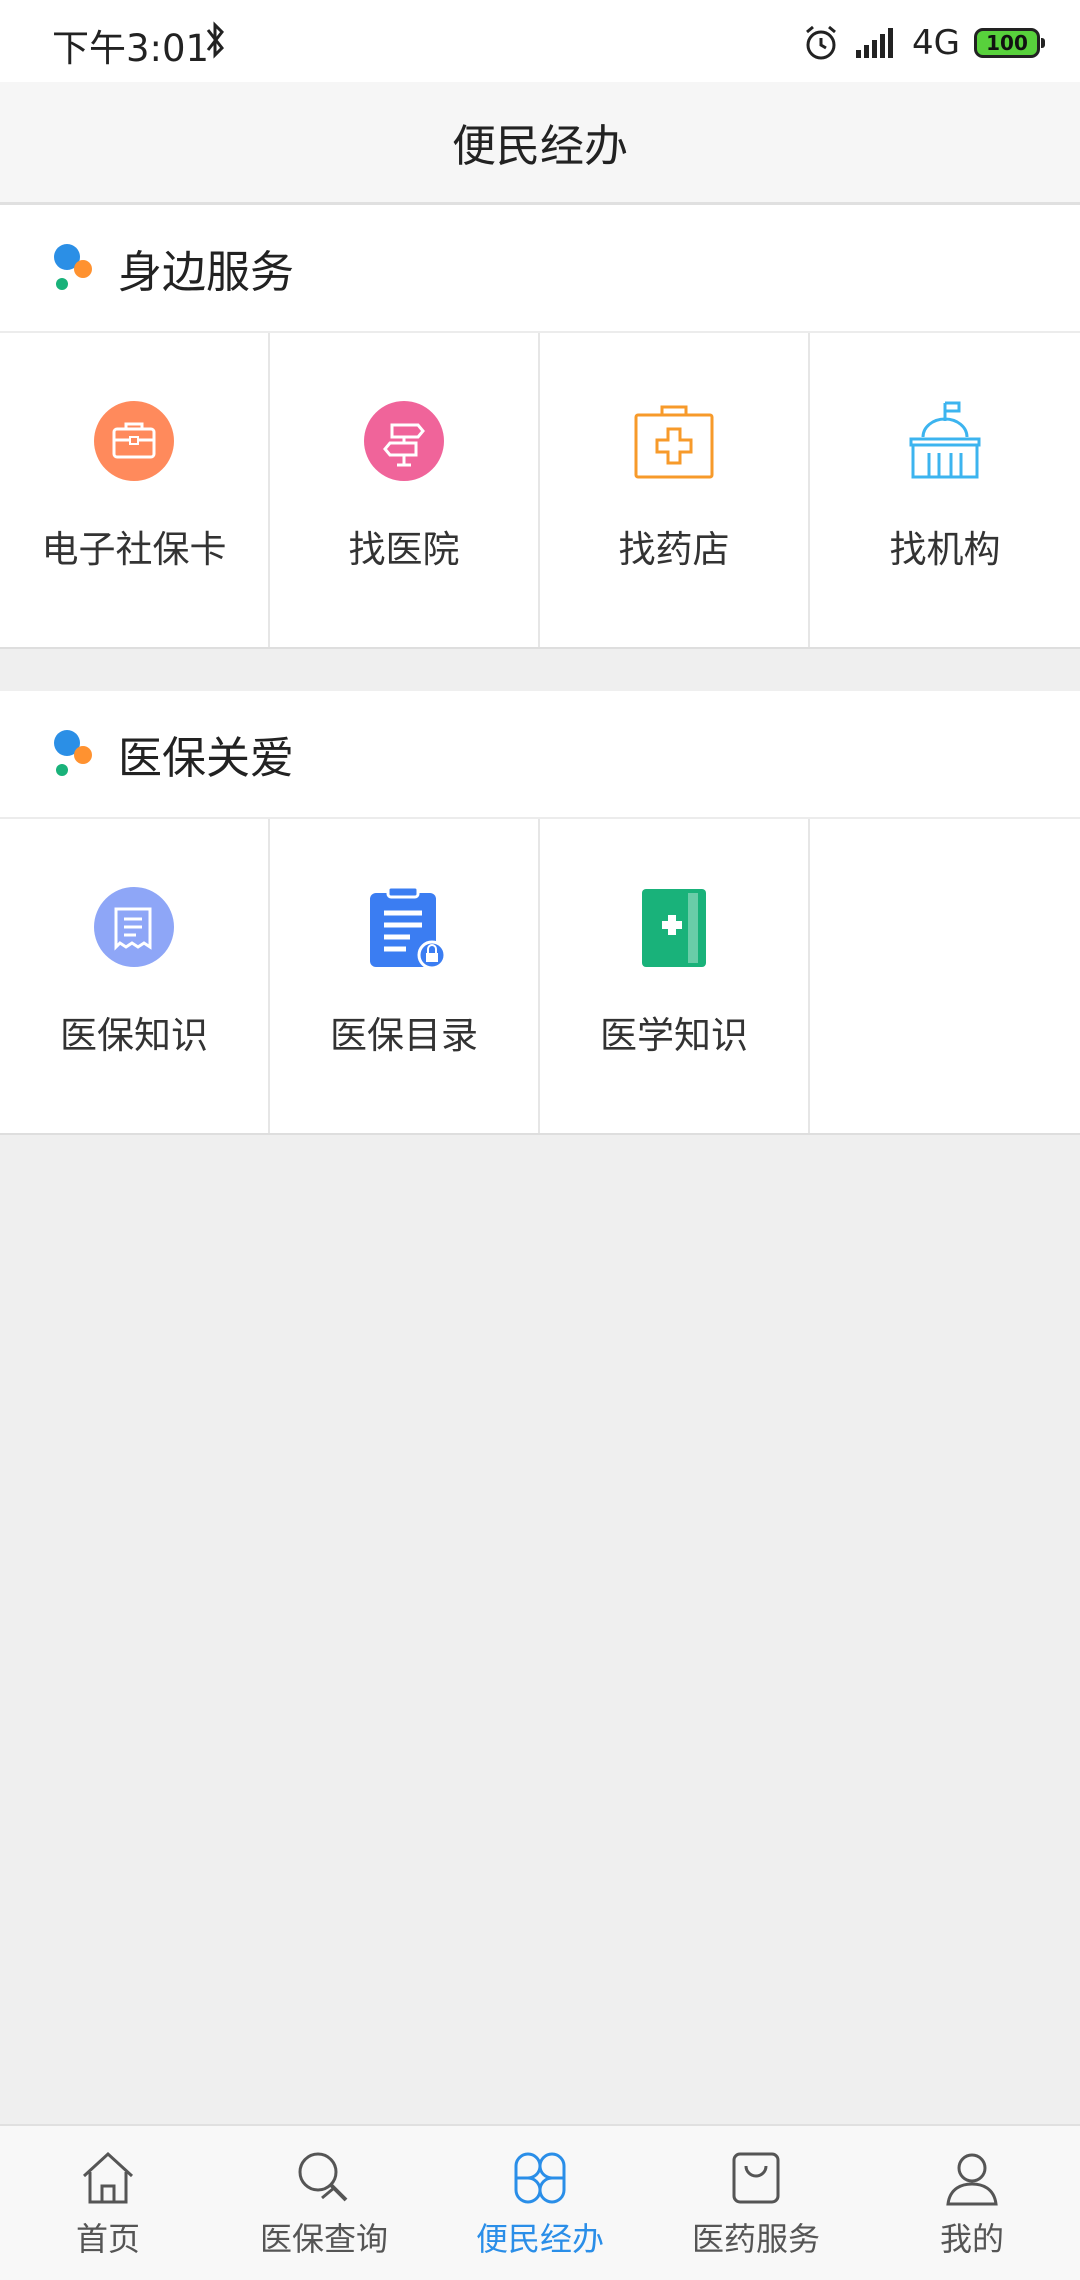 The image size is (1080, 2280). I want to click on clipboard-icon, so click(408, 927).